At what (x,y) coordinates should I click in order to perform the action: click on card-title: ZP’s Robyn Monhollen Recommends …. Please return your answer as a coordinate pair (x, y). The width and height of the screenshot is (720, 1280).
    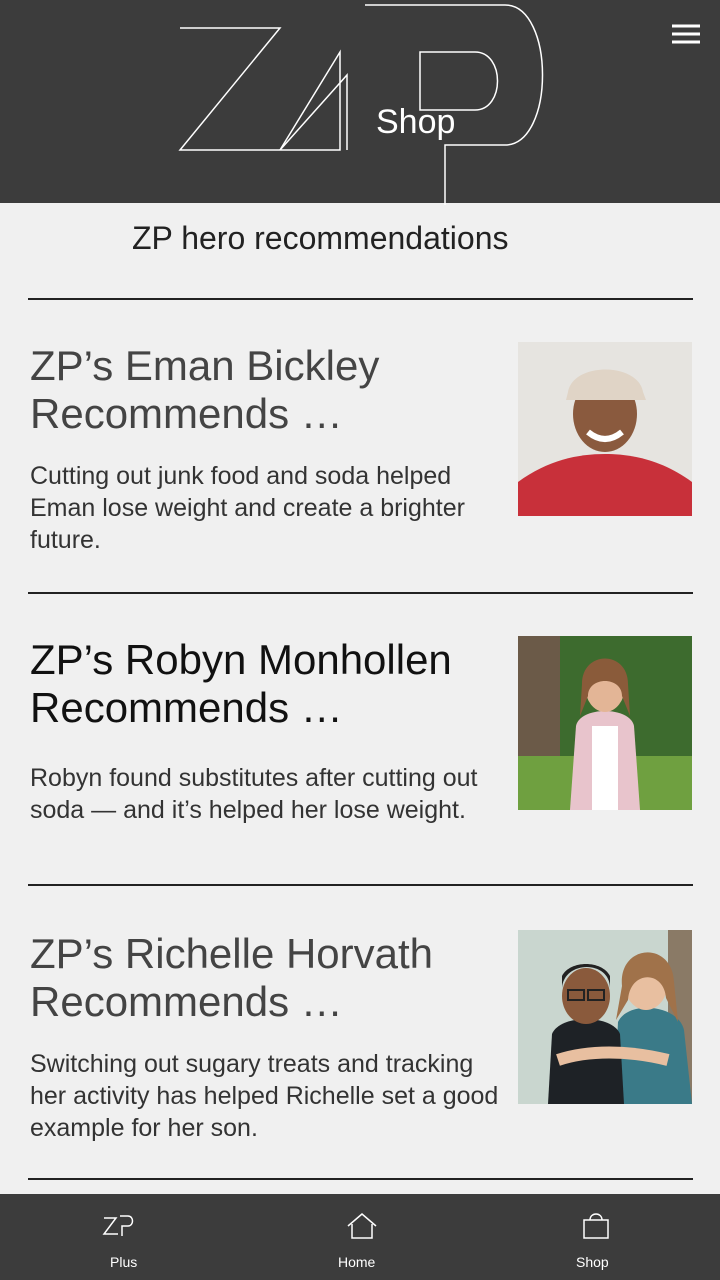
    Looking at the image, I should click on (260, 684).